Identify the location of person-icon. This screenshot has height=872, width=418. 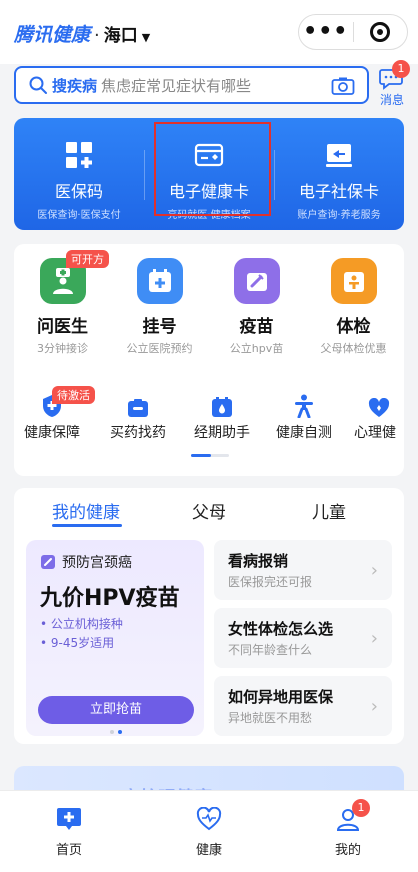
(304, 405).